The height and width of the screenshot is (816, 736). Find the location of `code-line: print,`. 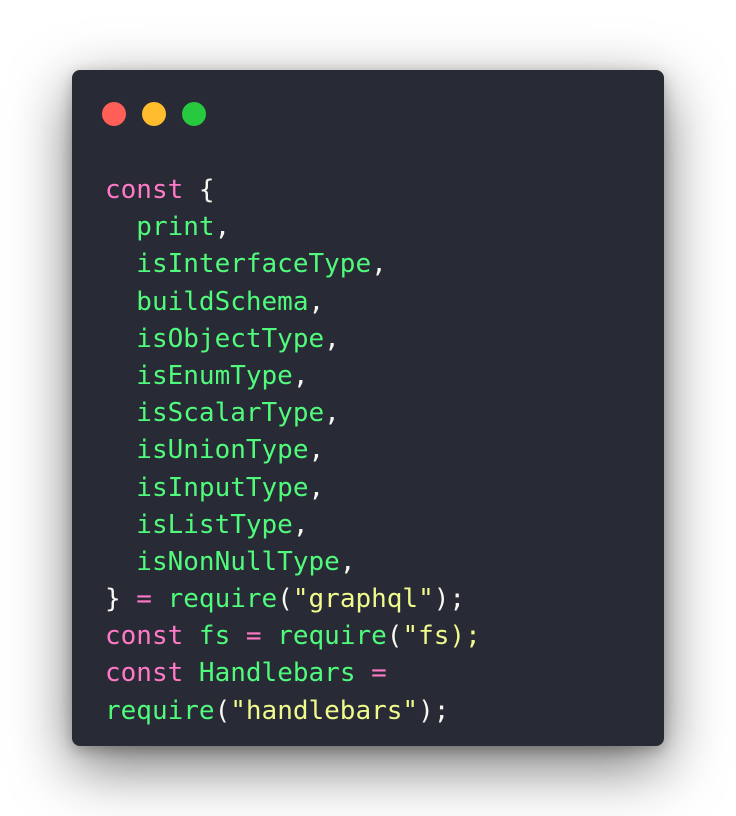

code-line: print, is located at coordinates (293, 227).